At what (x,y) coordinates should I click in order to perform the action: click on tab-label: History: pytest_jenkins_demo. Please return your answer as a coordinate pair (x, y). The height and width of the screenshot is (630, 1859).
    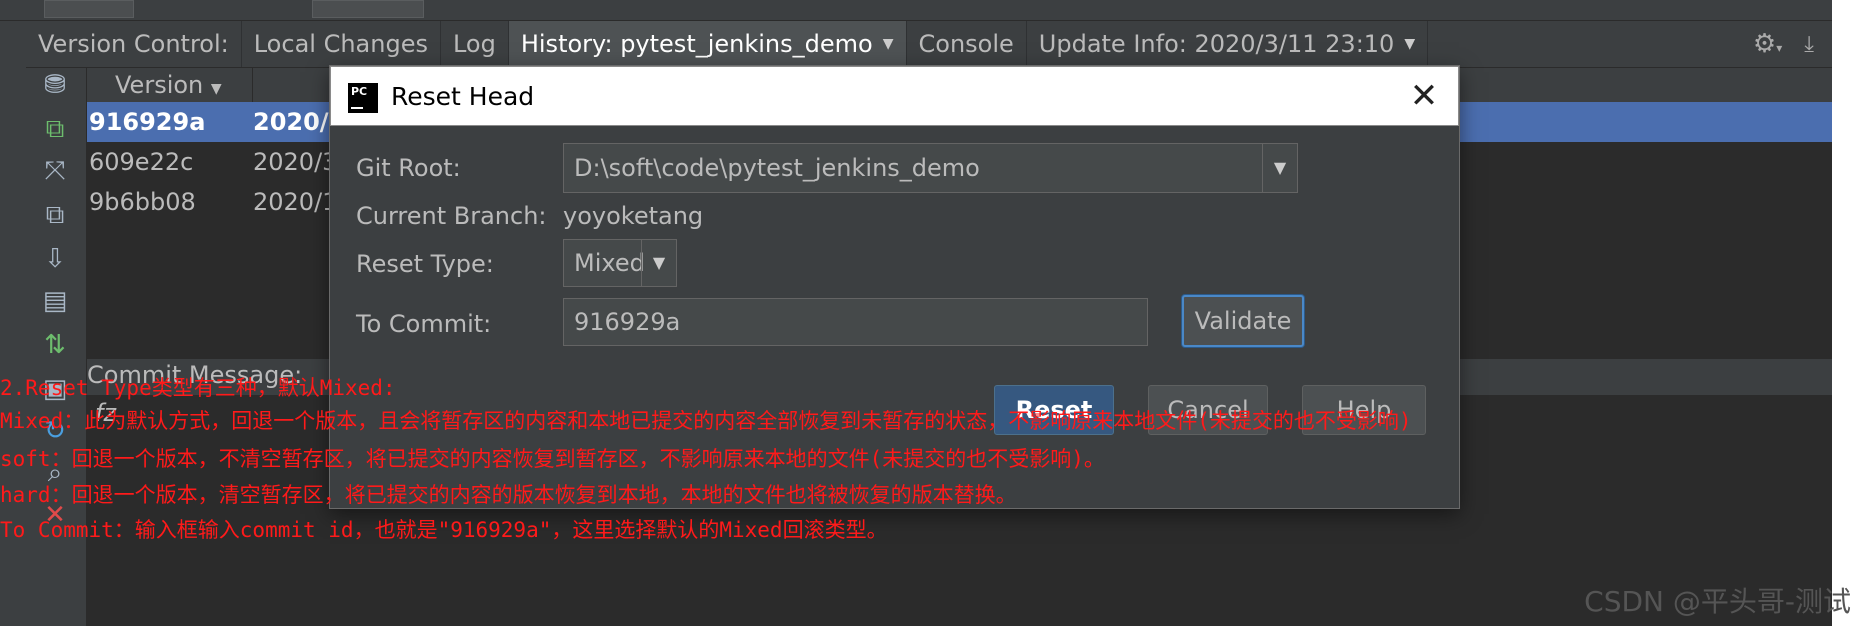
    Looking at the image, I should click on (696, 44).